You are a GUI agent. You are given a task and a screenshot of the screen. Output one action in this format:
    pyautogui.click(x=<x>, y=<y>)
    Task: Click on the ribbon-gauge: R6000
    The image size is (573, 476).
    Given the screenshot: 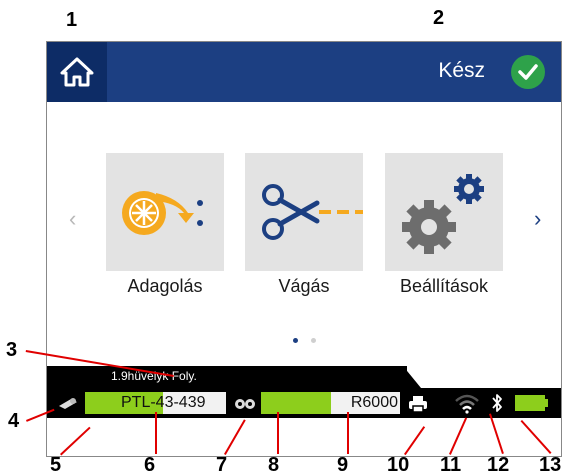 What is the action you would take?
    pyautogui.click(x=330, y=403)
    